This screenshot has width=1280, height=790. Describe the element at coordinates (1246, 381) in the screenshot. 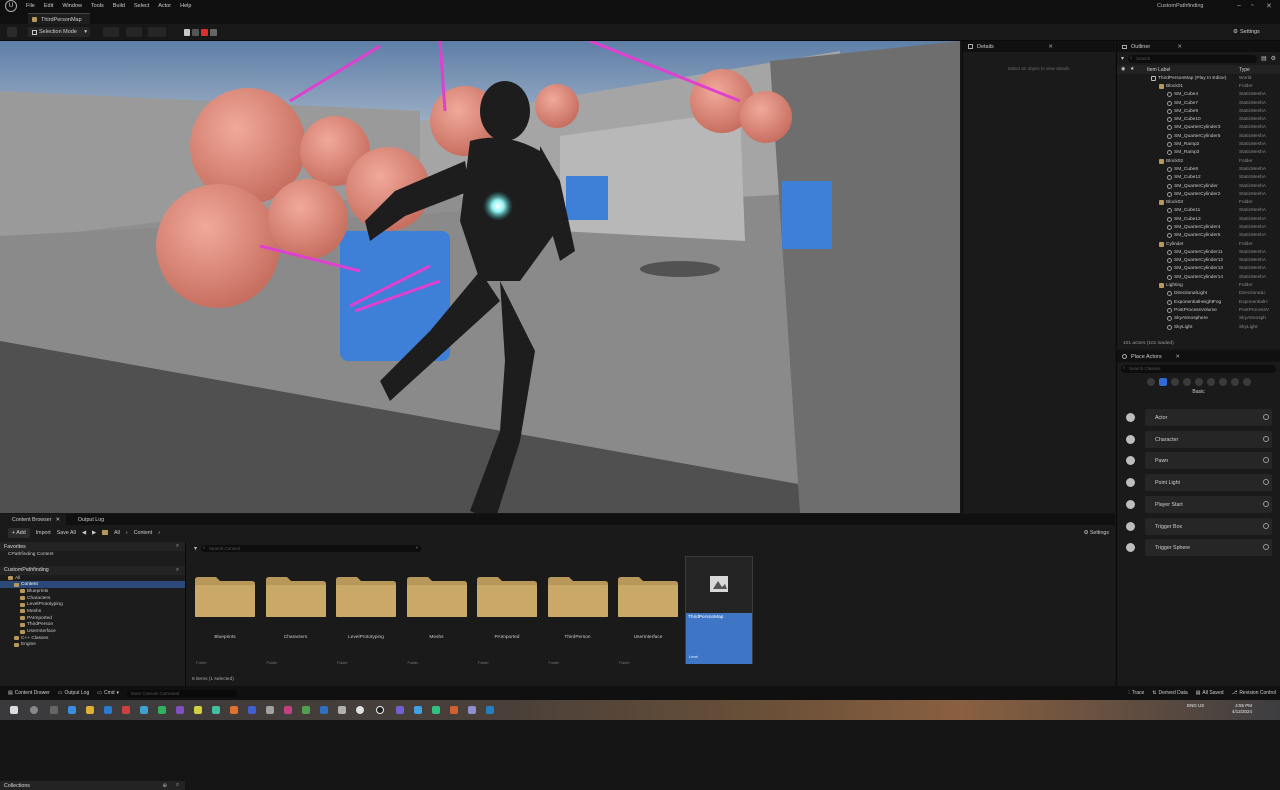

I see `more-category-icon` at that location.